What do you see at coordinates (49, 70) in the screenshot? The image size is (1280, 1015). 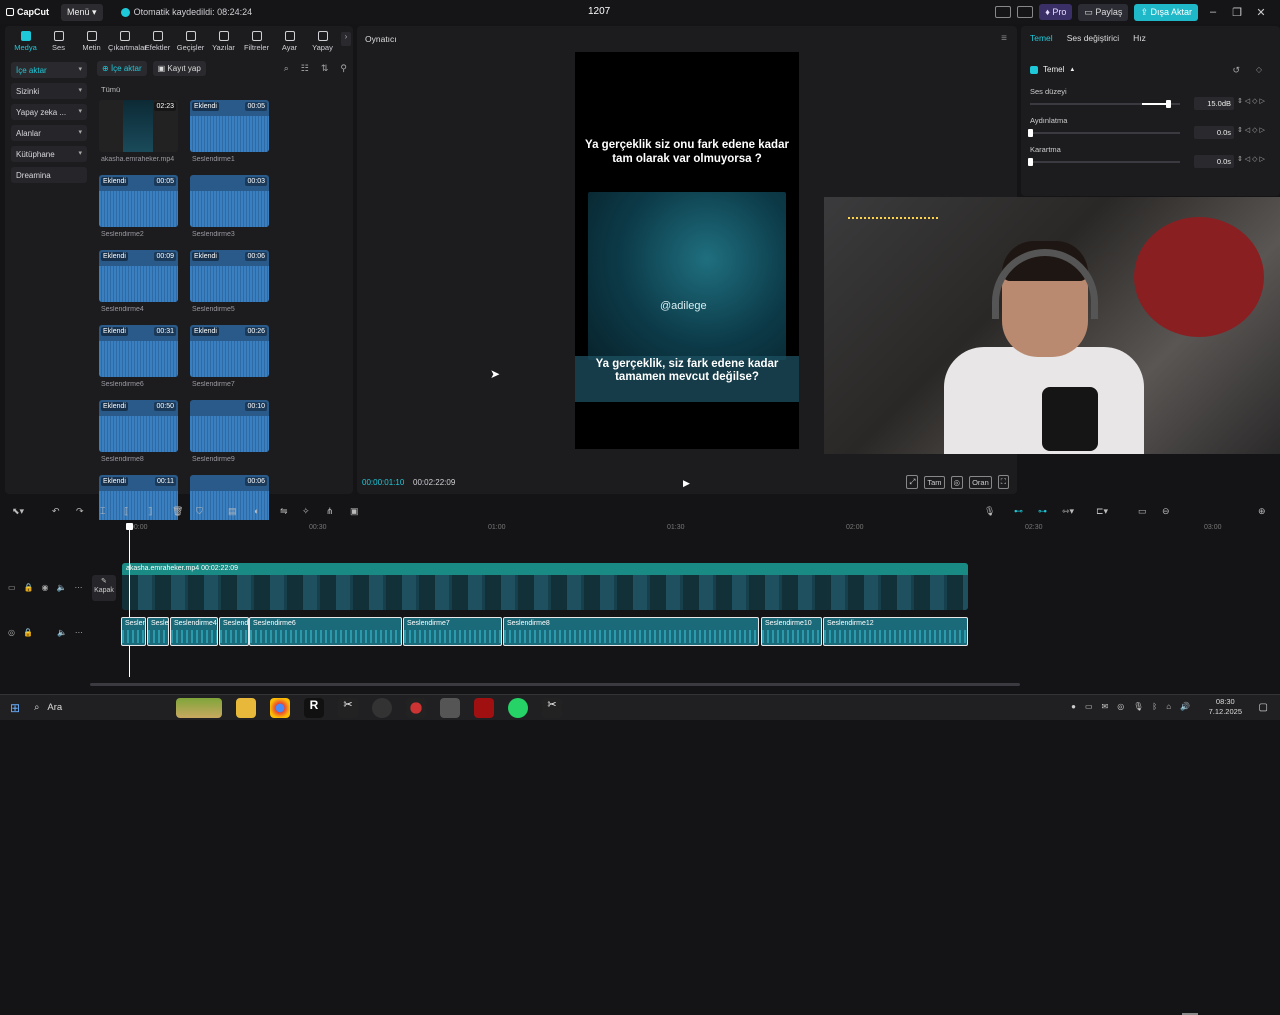 I see `sidenav-item: İçe aktar ▾` at bounding box center [49, 70].